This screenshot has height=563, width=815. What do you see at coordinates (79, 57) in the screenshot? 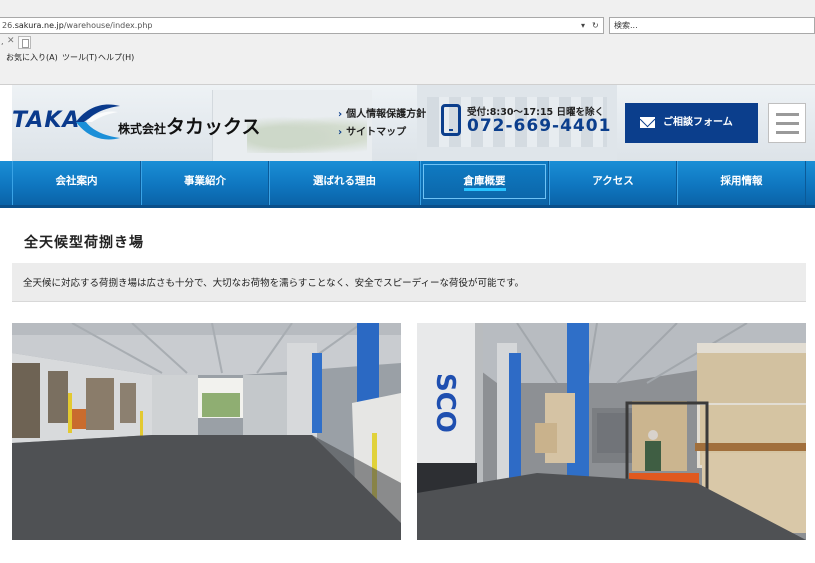
I see `menu-tools: ツール(T)` at bounding box center [79, 57].